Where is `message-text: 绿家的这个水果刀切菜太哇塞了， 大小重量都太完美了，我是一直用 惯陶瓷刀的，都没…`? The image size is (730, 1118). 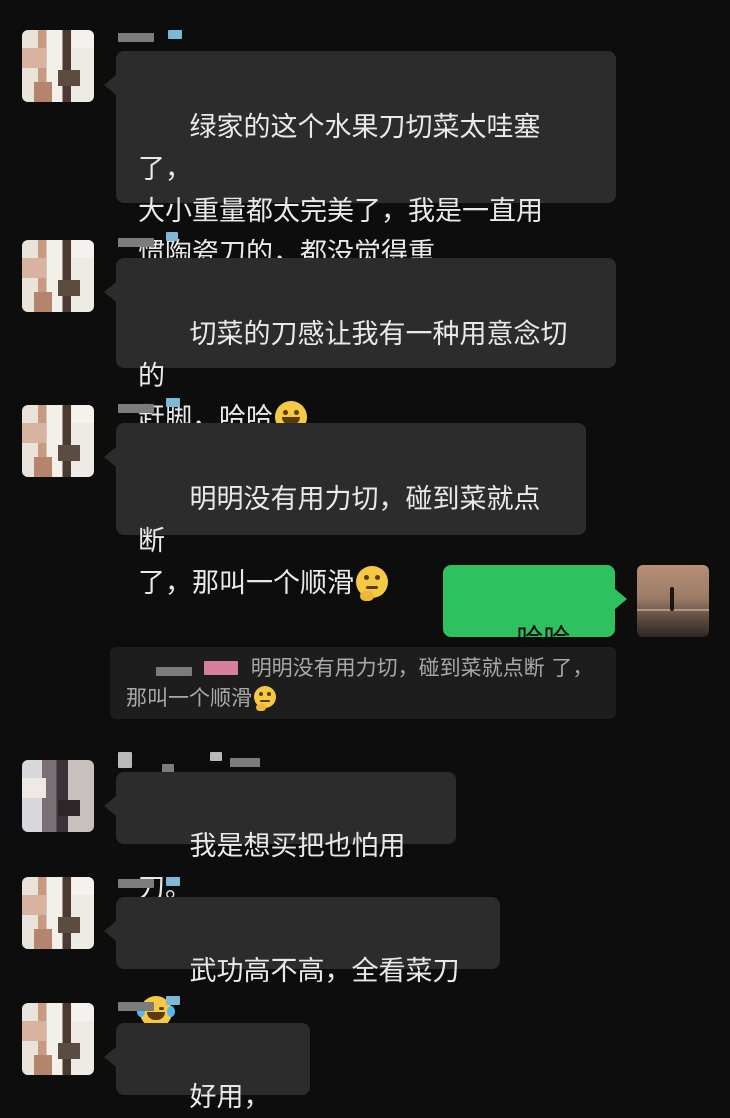 message-text: 绿家的这个水果刀切菜太哇塞了， 大小重量都太完美了，我是一直用 惯陶瓷刀的，都没… is located at coordinates (340, 190).